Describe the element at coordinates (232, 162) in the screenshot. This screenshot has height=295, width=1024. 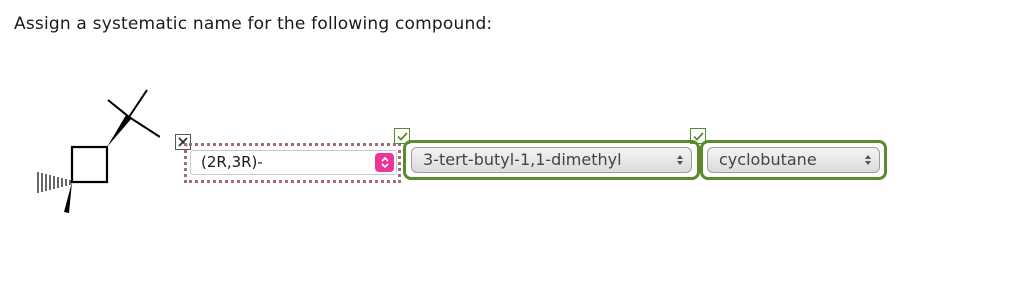
I see `stereo-prefix-value: (2R,3R)-` at that location.